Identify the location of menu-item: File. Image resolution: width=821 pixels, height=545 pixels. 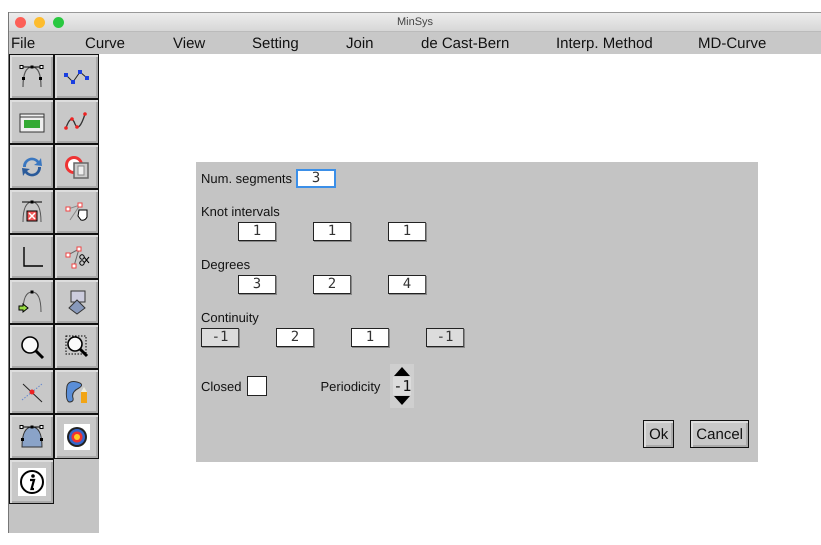
(46, 43).